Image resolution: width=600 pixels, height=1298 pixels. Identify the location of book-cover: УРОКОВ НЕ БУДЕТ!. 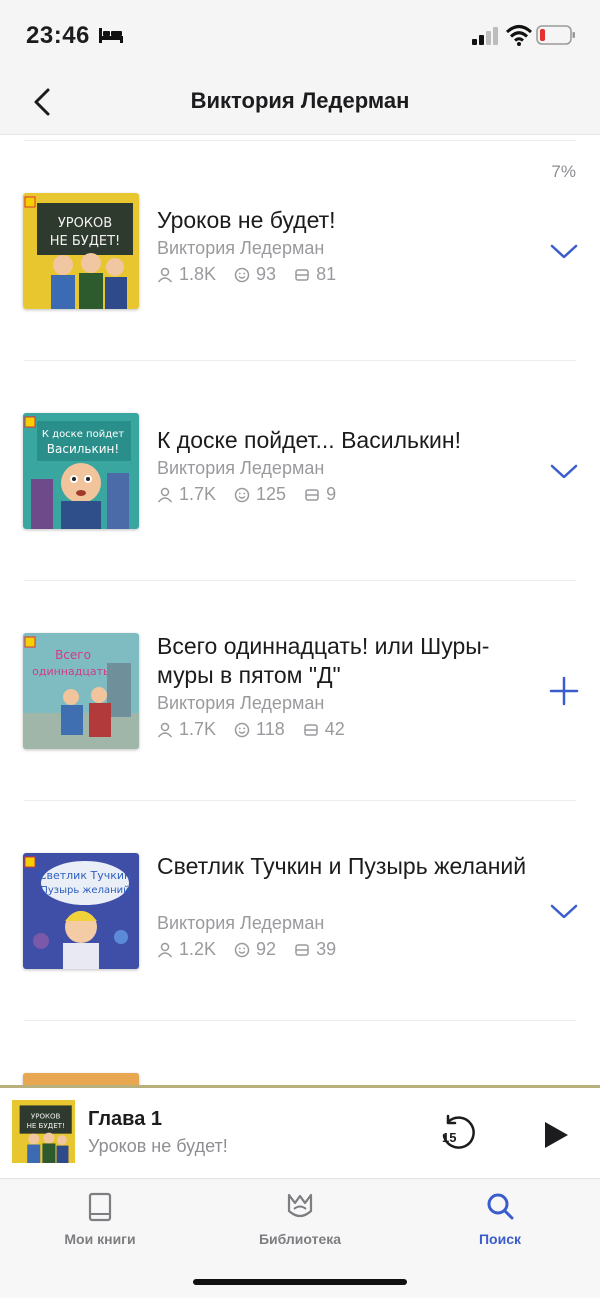
(81, 251).